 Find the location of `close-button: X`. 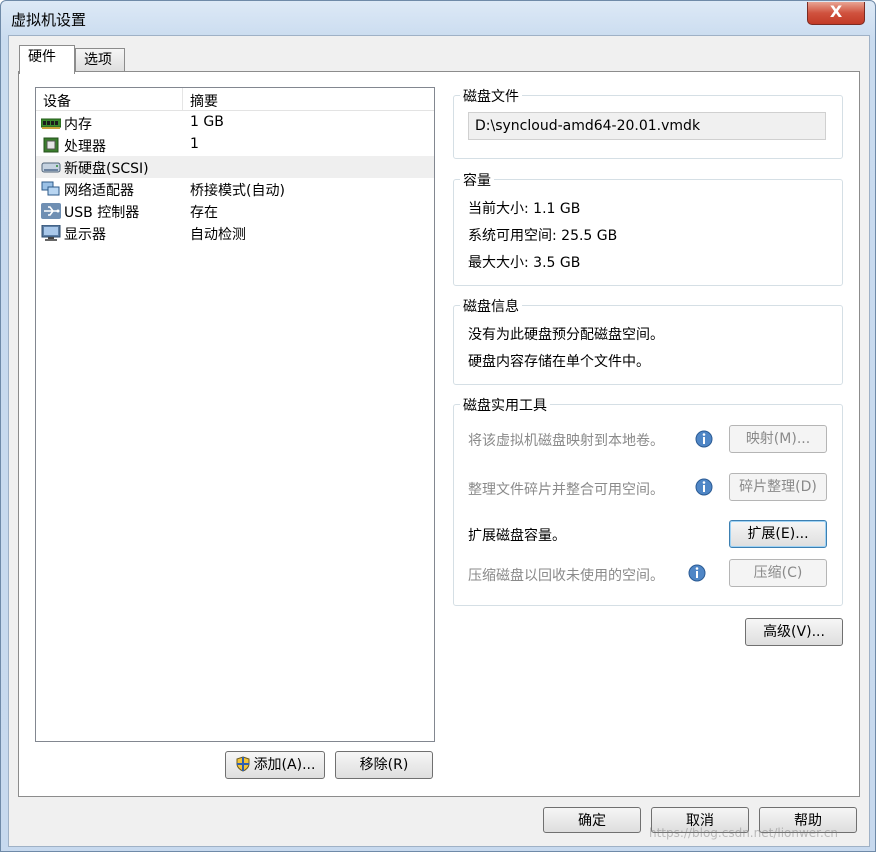

close-button: X is located at coordinates (836, 13).